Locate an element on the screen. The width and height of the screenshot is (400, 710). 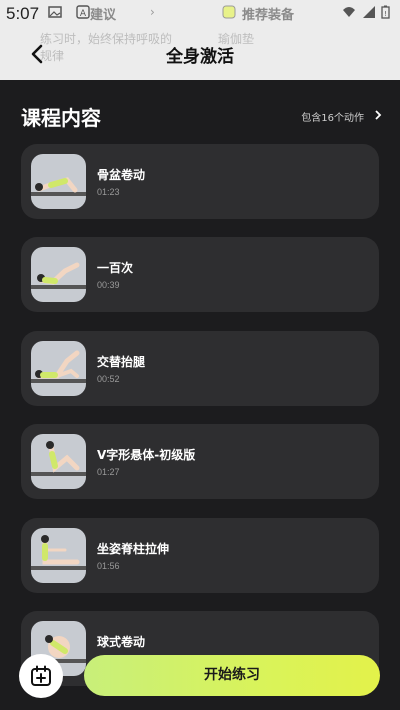
exercise-duration: 00:39 is located at coordinates (108, 285).